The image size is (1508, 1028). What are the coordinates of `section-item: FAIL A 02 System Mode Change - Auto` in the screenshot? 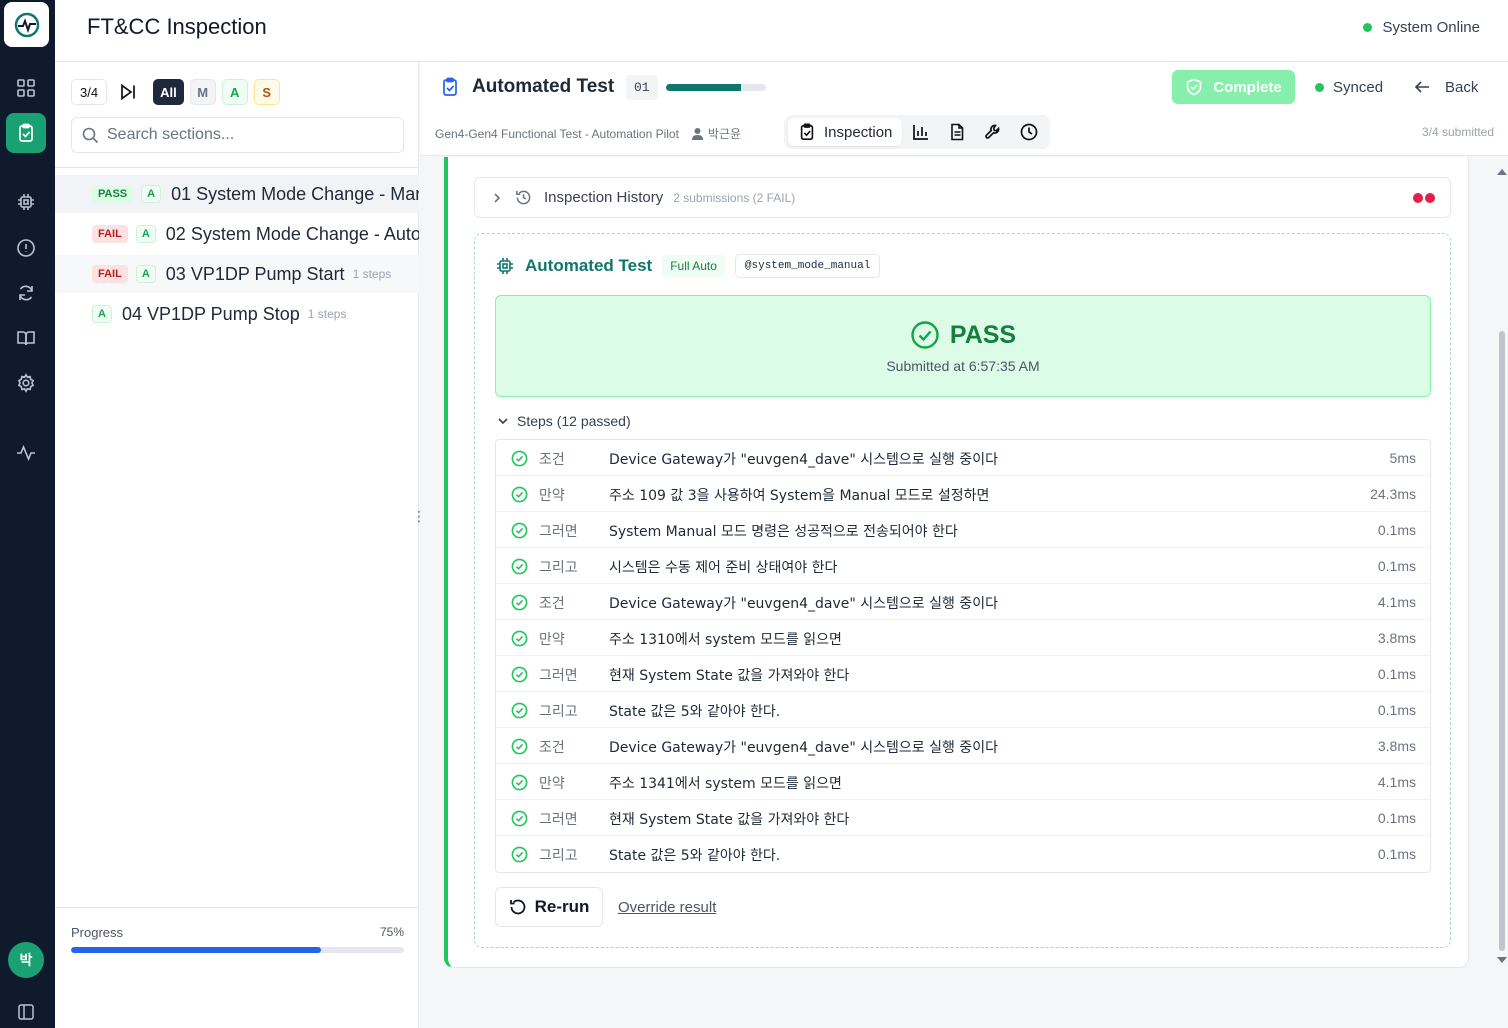 It's located at (237, 234).